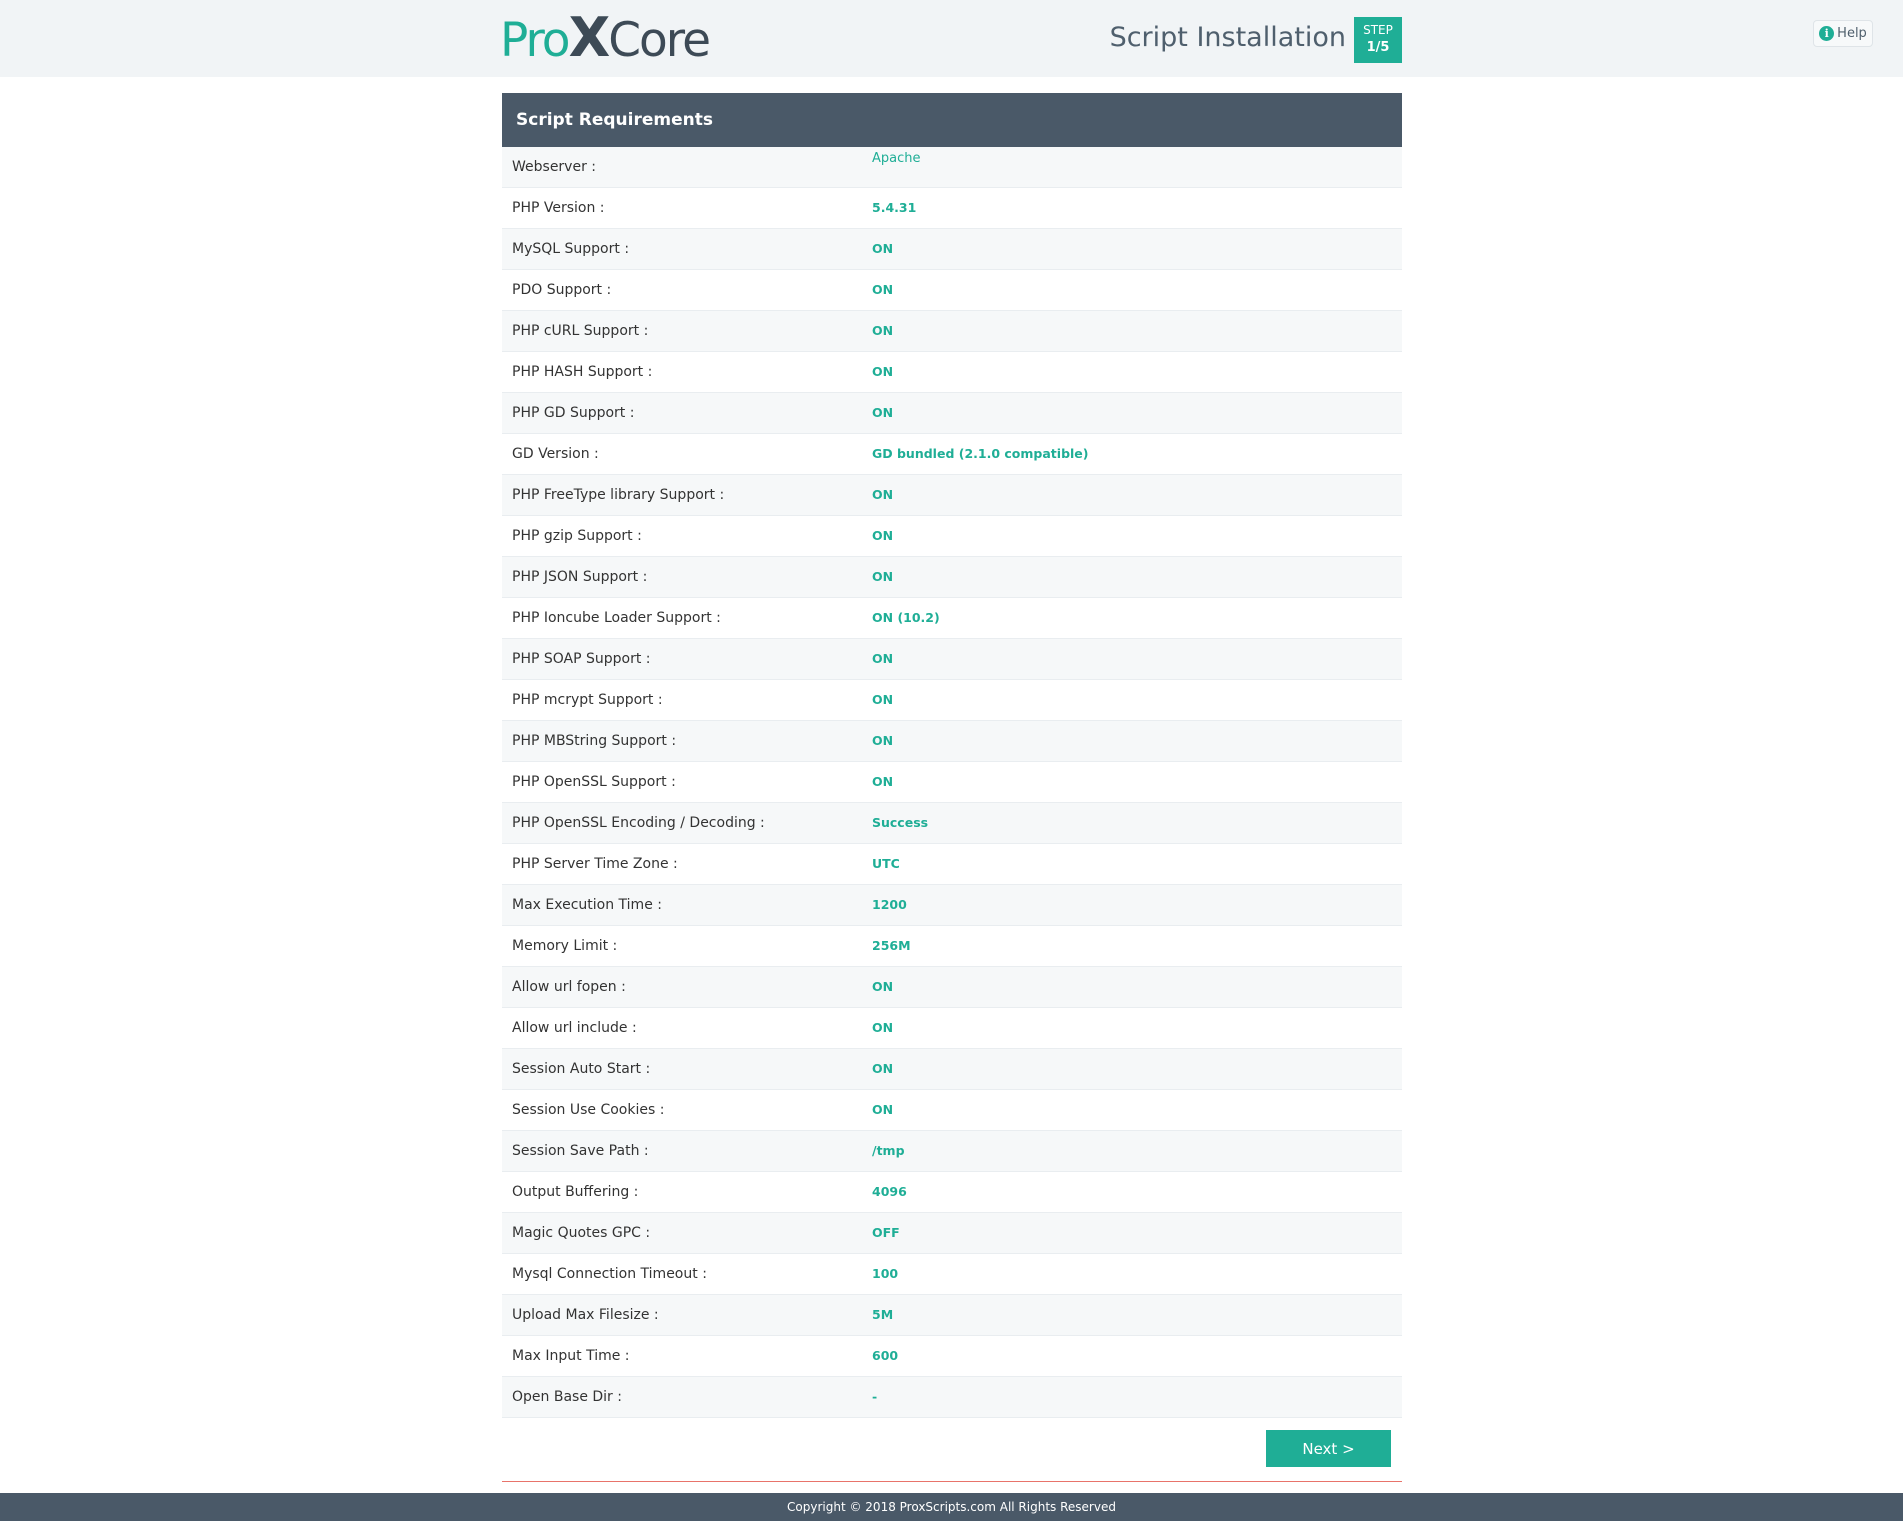 The image size is (1903, 1521). I want to click on table-row: PHP gzip Support : ON, so click(952, 536).